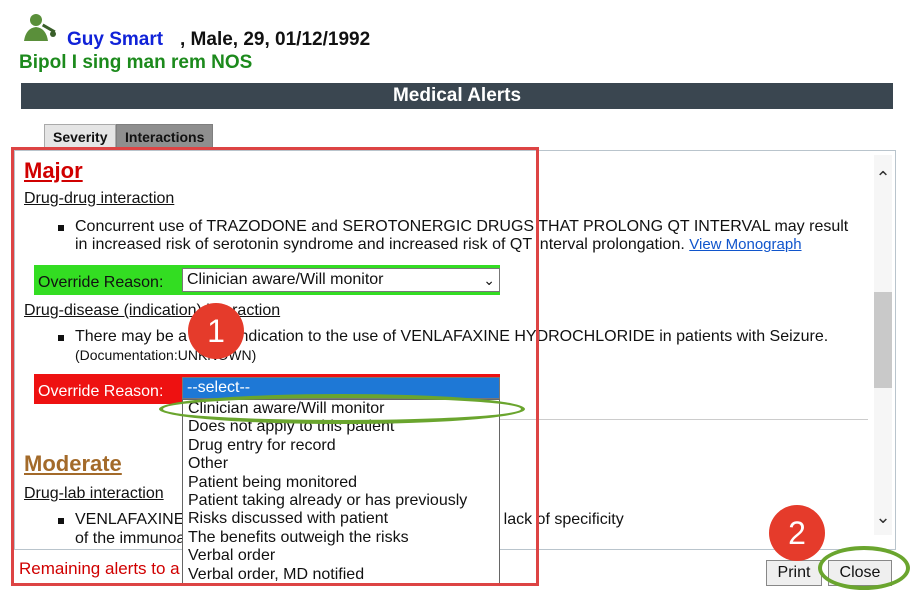 Image resolution: width=916 pixels, height=594 pixels. What do you see at coordinates (115, 39) in the screenshot?
I see `patient-name: Guy Smart` at bounding box center [115, 39].